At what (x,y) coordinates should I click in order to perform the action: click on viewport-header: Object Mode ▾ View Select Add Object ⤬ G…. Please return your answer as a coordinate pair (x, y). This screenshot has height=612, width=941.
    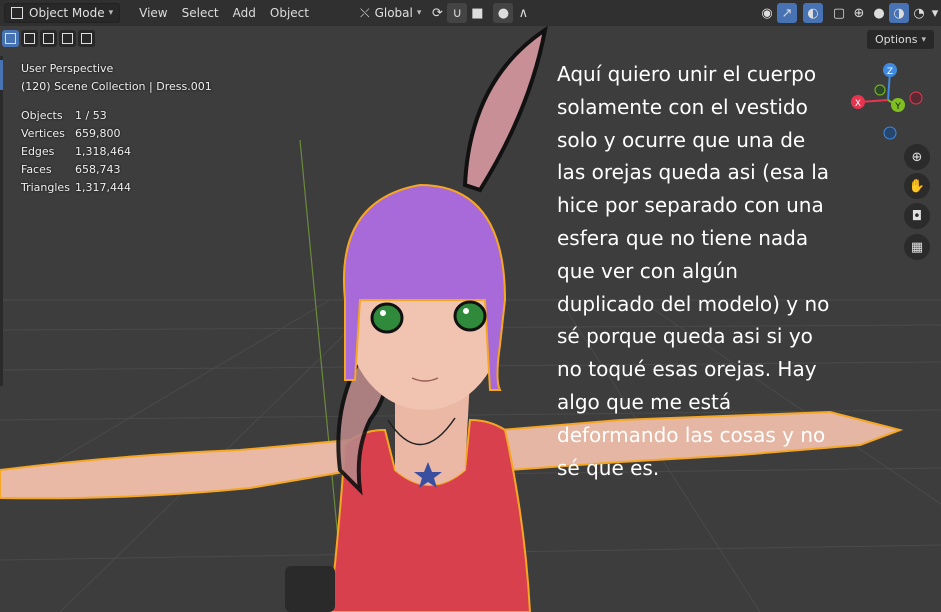
    Looking at the image, I should click on (470, 13).